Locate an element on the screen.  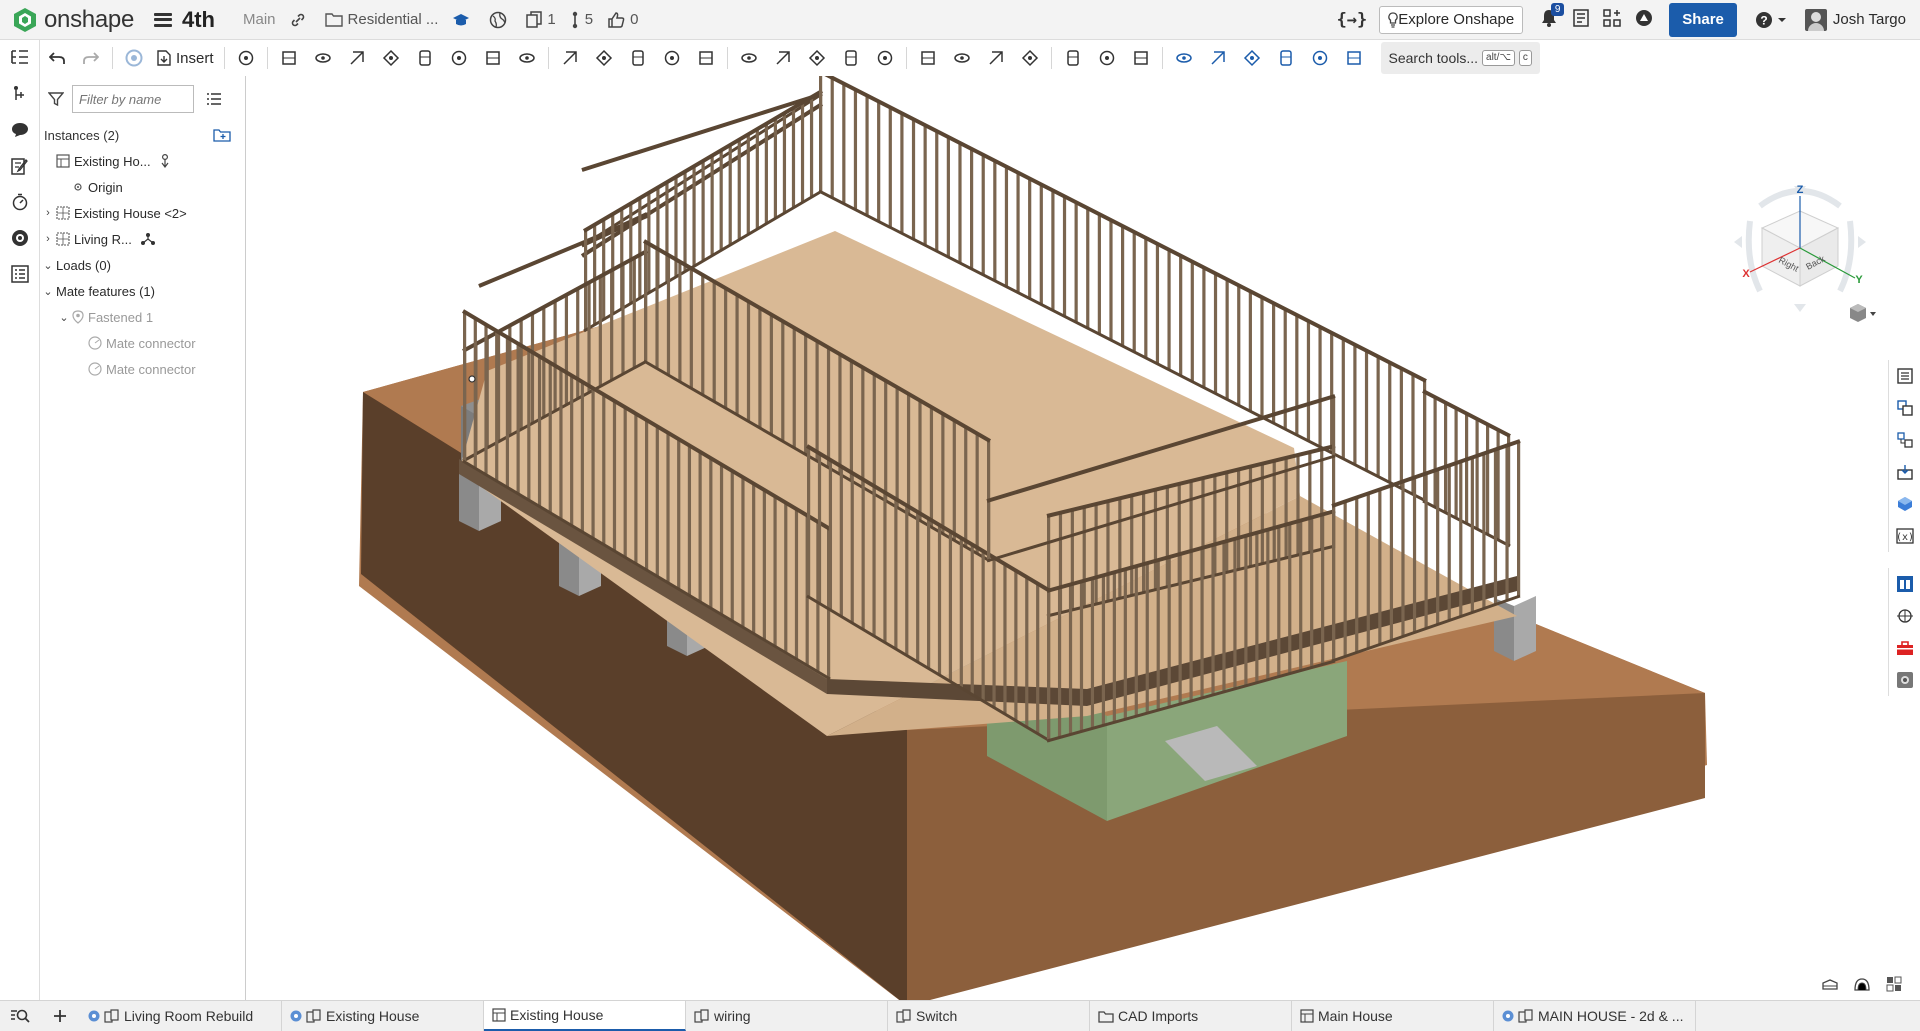
user-menu: Josh Targo is located at coordinates (1855, 19).